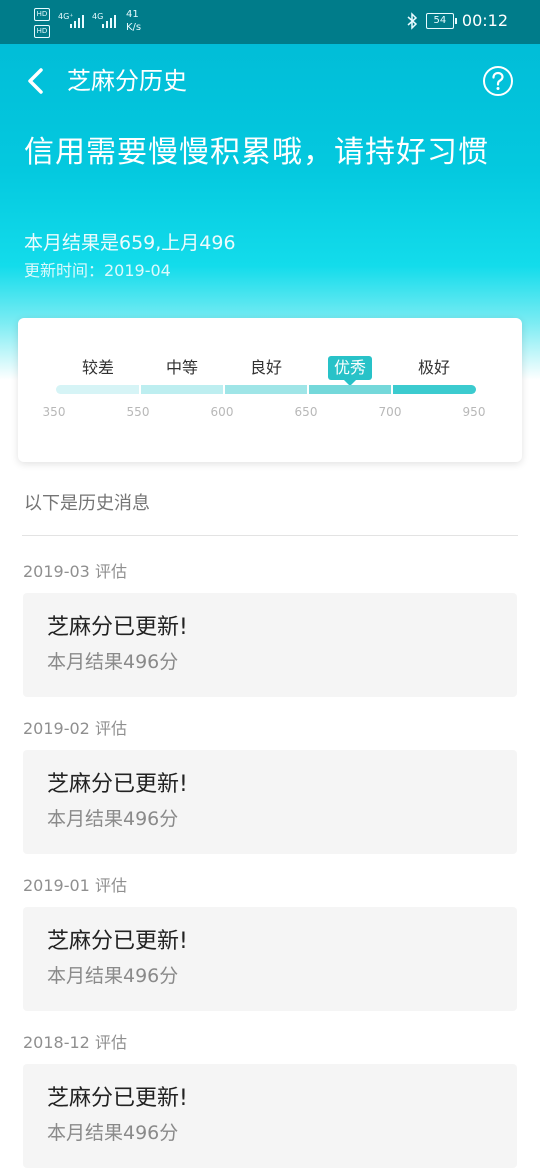 The height and width of the screenshot is (1170, 540). I want to click on score-tick-2: 600, so click(222, 412).